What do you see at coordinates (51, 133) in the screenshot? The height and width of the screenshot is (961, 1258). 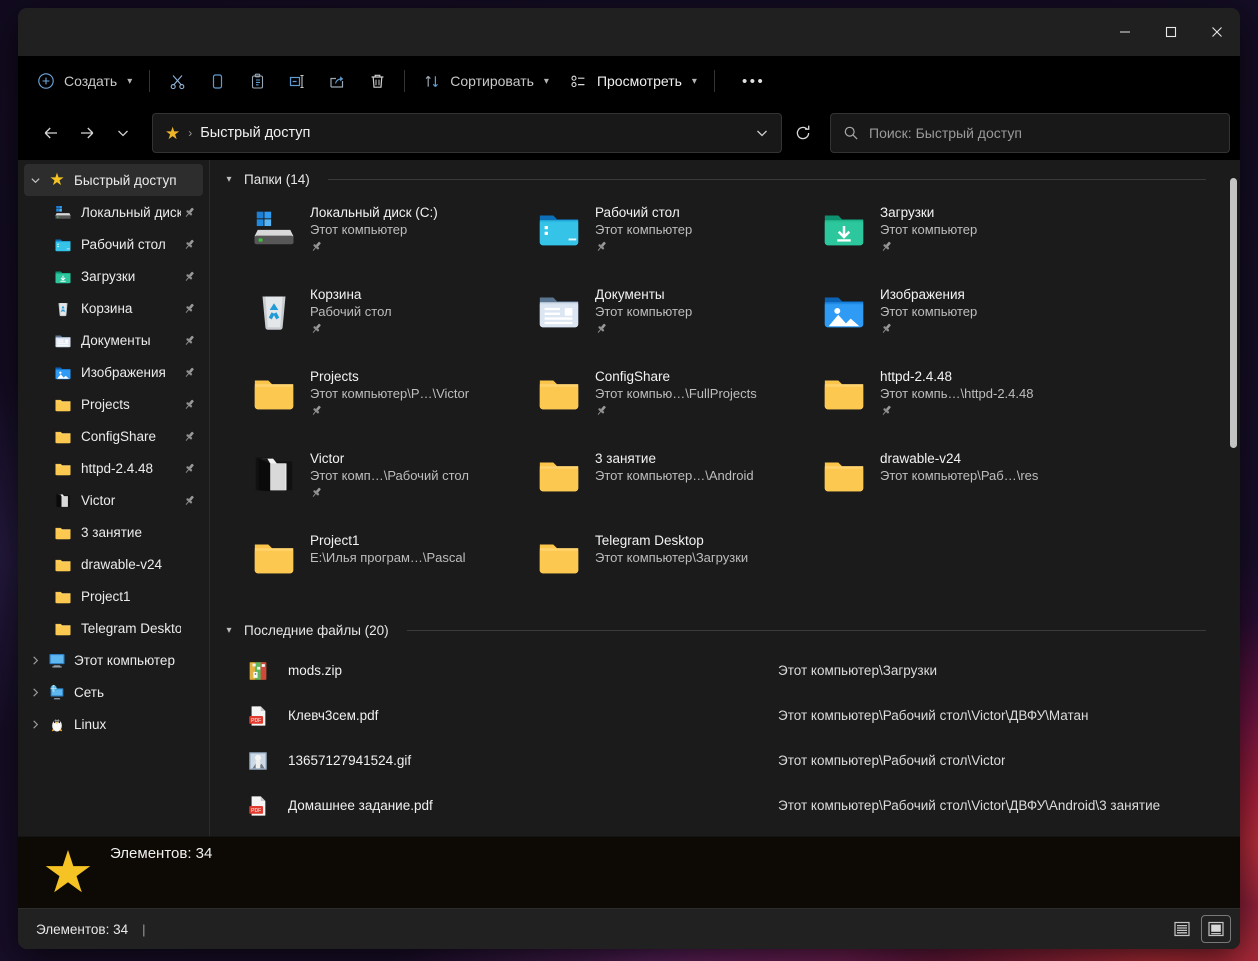 I see `back-button` at bounding box center [51, 133].